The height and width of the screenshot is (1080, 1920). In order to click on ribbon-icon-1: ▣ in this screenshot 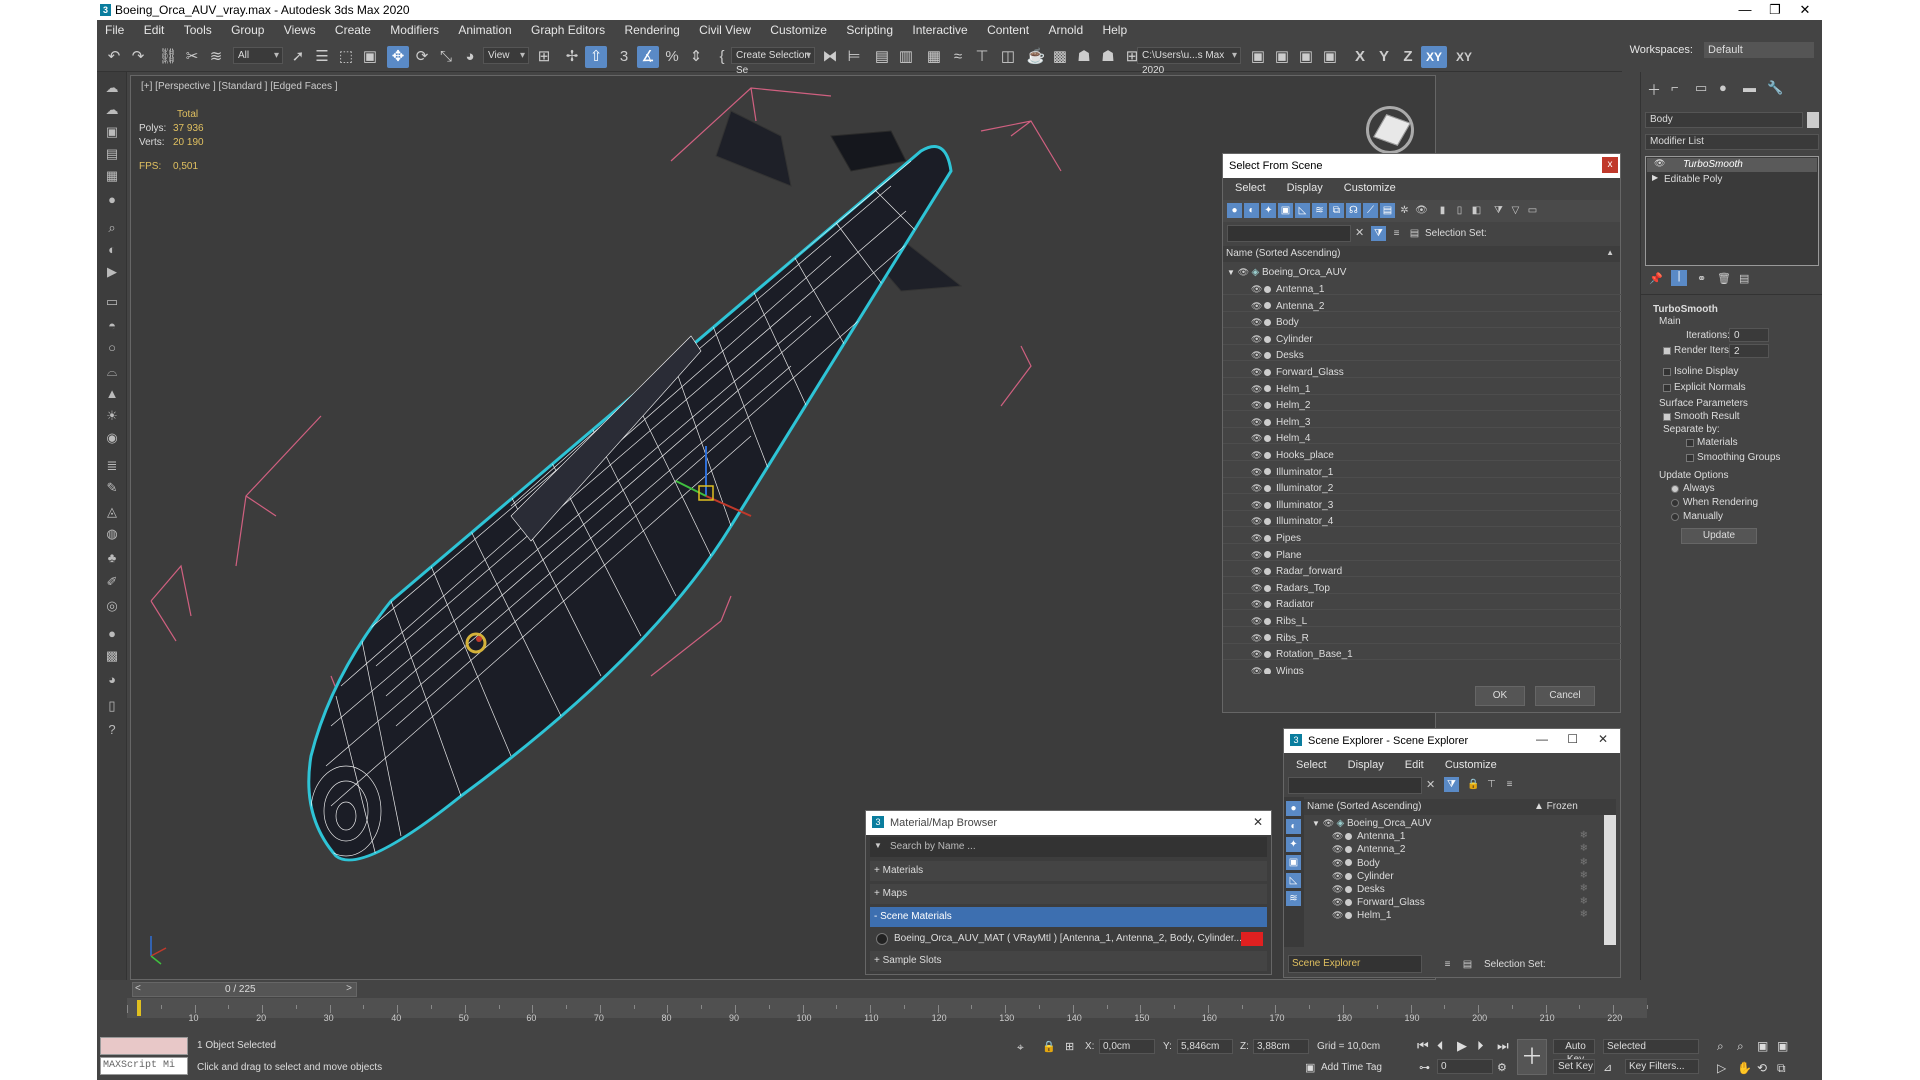, I will do `click(1282, 57)`.